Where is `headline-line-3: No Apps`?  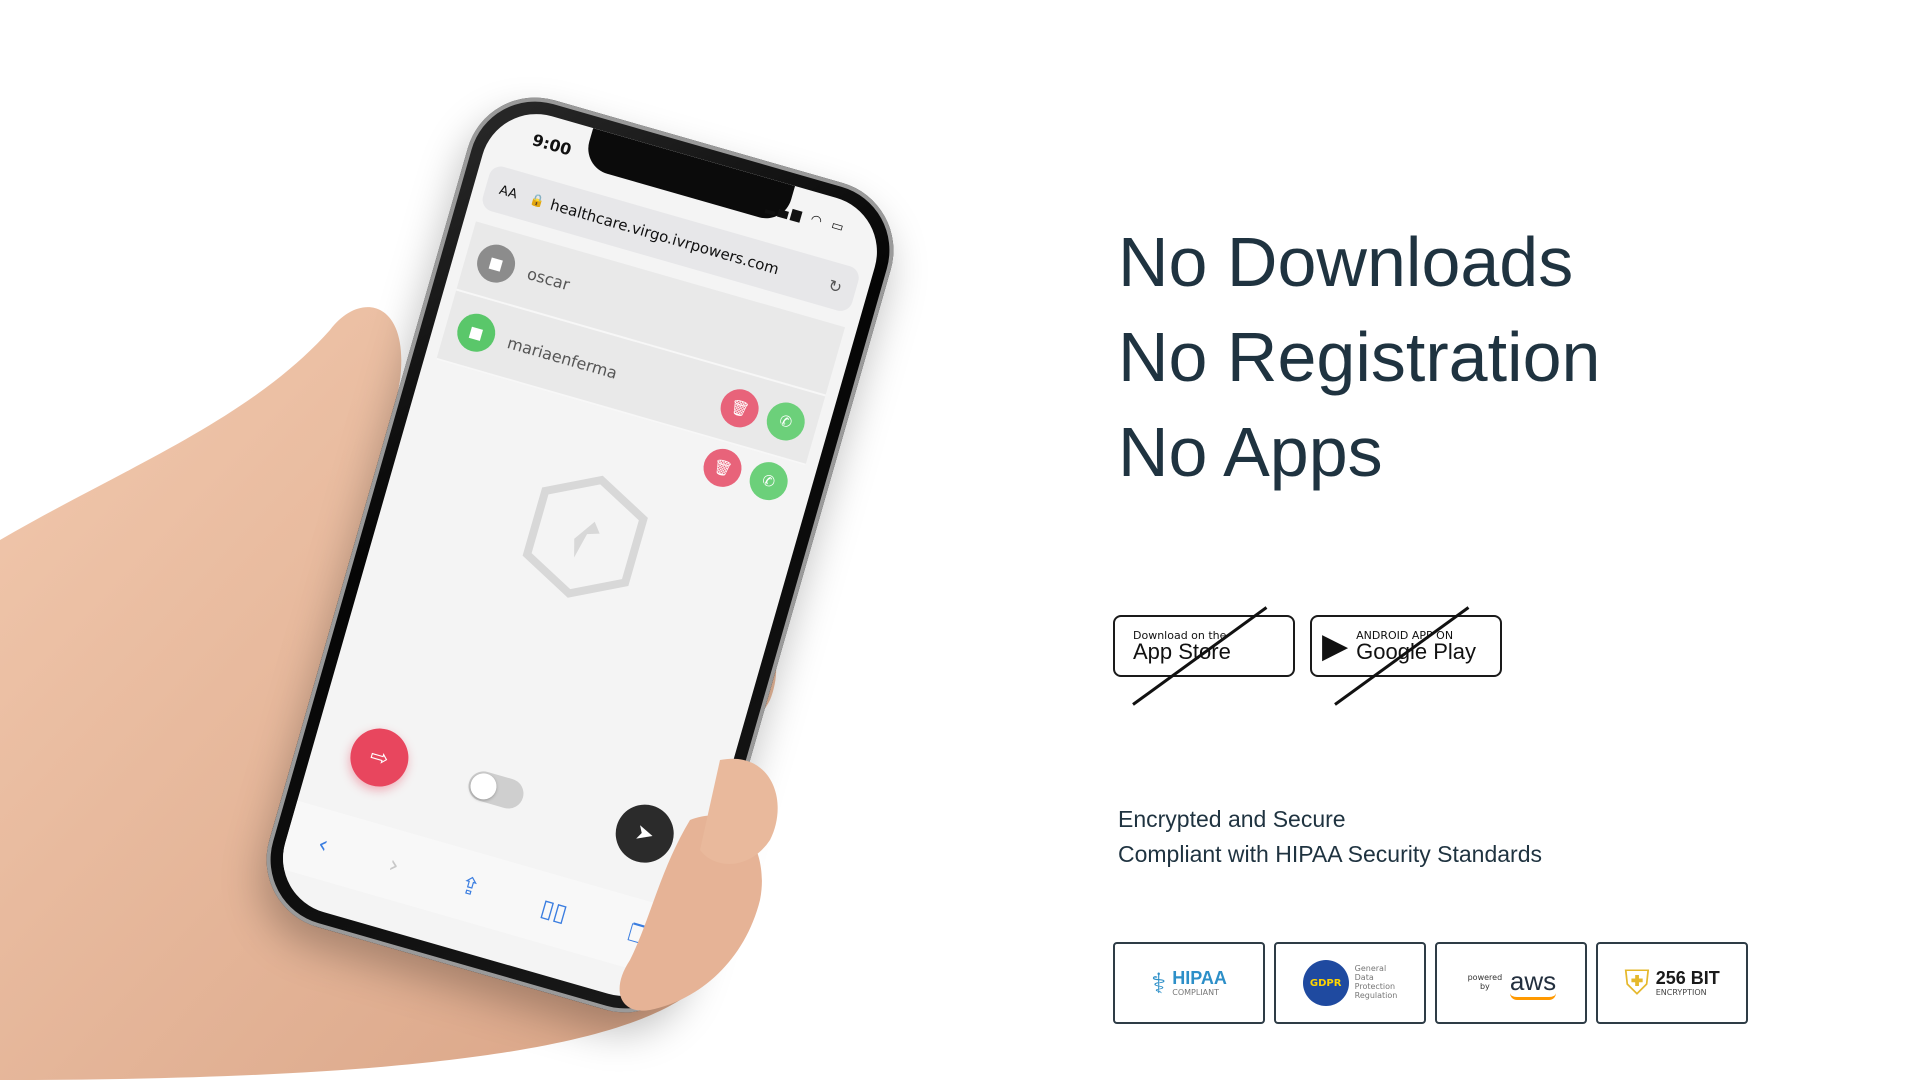 headline-line-3: No Apps is located at coordinates (1250, 452).